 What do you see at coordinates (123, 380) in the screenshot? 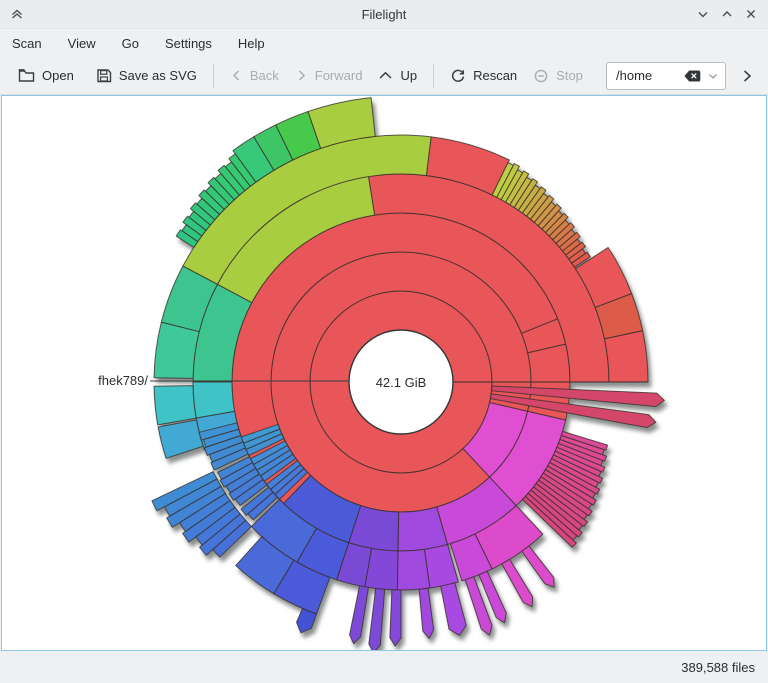
I see `hovered-folder-label: fhek789/` at bounding box center [123, 380].